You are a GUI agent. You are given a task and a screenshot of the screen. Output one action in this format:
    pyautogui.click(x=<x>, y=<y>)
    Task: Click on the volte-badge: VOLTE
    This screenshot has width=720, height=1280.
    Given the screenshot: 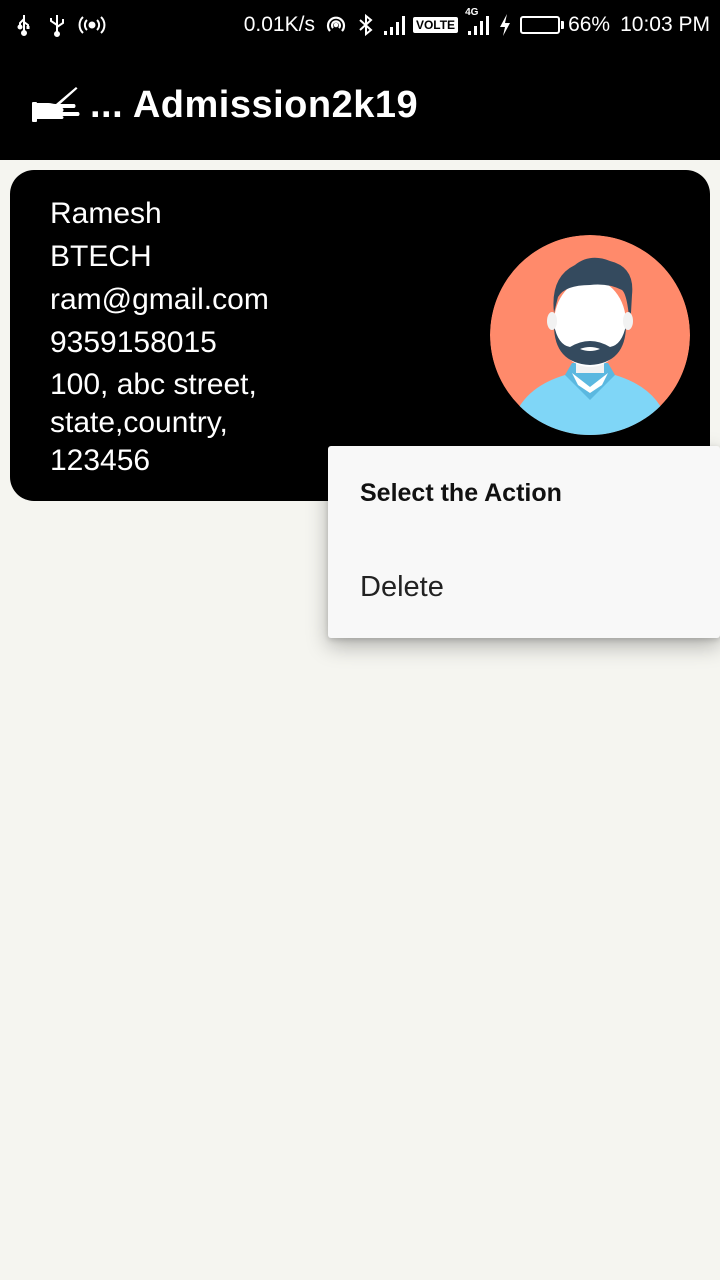 What is the action you would take?
    pyautogui.click(x=435, y=25)
    